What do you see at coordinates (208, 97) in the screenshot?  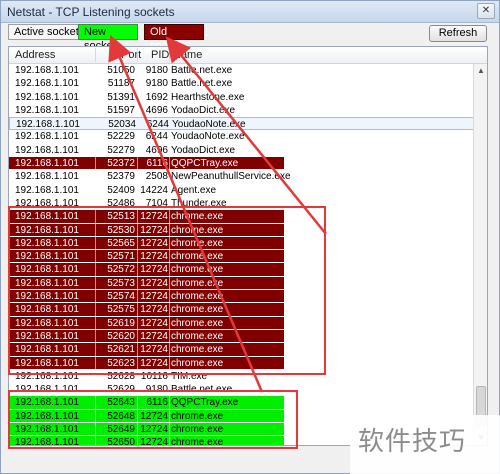 I see `cell-name: Hearthstone.exe` at bounding box center [208, 97].